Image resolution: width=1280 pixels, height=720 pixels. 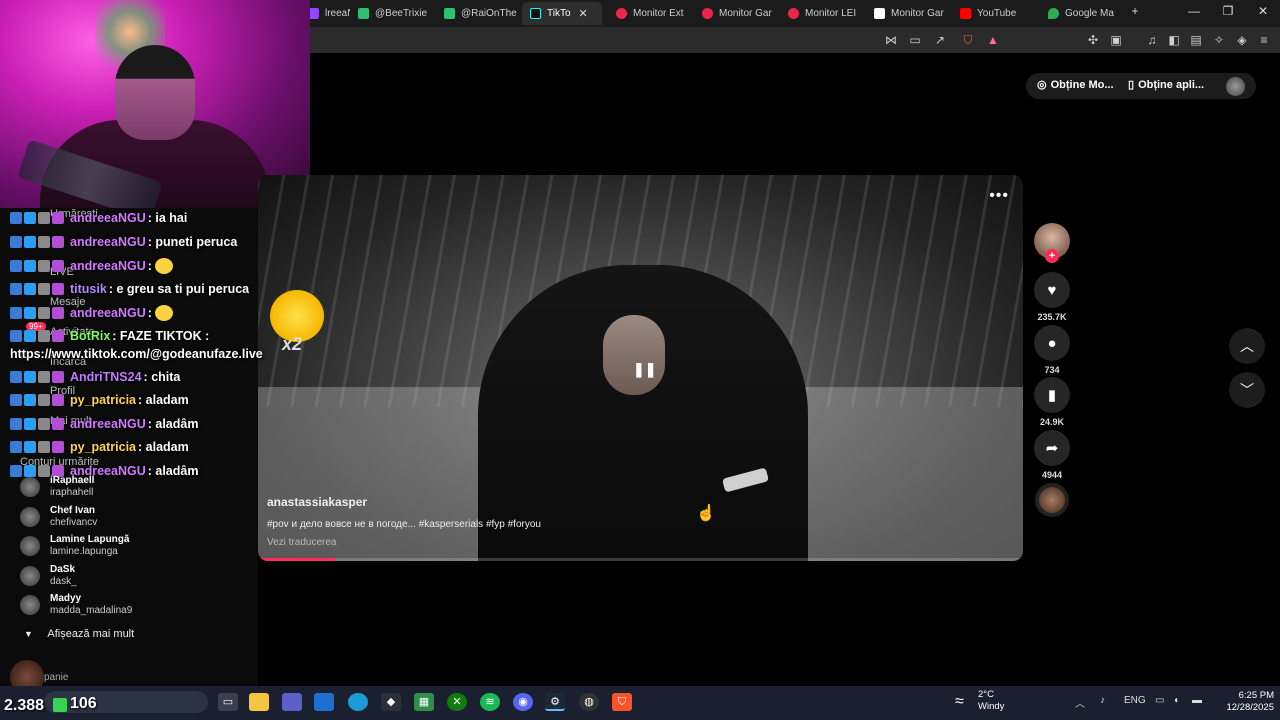 What do you see at coordinates (1052, 343) in the screenshot?
I see `comment-icon: ●` at bounding box center [1052, 343].